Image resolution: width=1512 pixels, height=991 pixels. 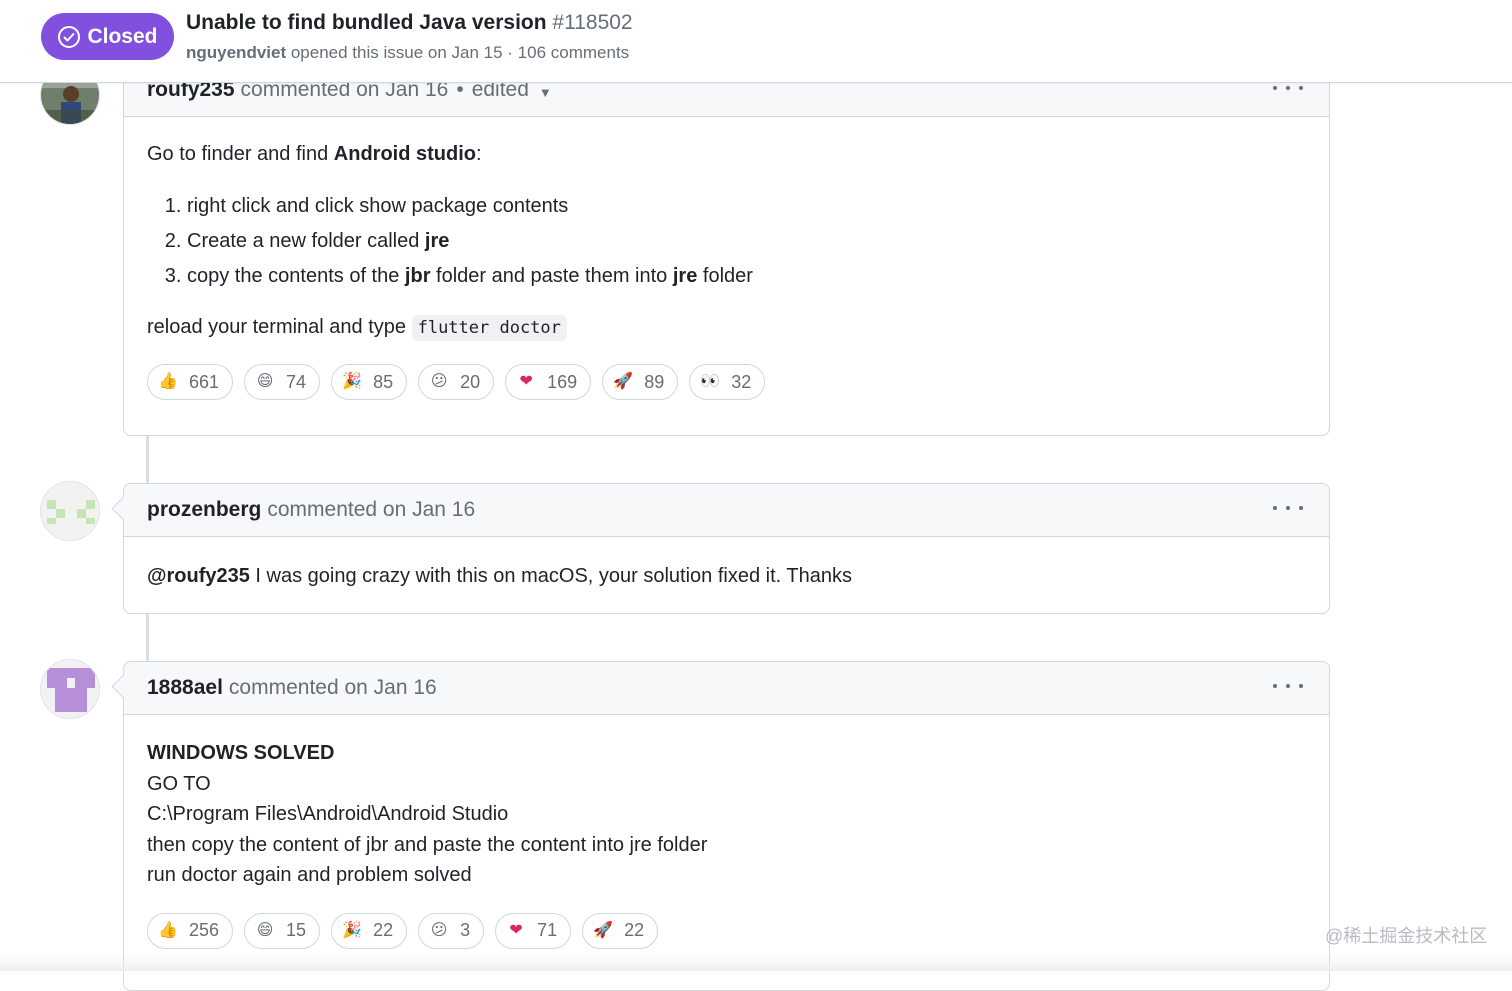 What do you see at coordinates (282, 382) in the screenshot?
I see `reaction-laugh: 😄 74` at bounding box center [282, 382].